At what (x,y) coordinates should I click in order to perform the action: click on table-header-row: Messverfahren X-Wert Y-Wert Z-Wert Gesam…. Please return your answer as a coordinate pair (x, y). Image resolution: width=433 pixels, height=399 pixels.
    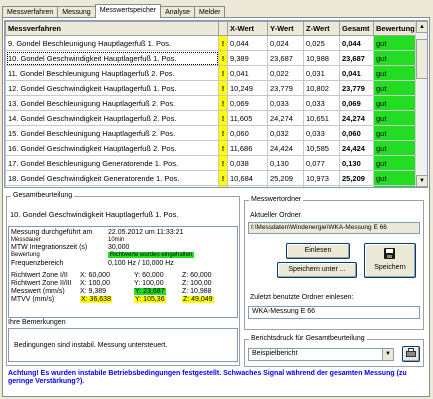
    Looking at the image, I should click on (211, 28).